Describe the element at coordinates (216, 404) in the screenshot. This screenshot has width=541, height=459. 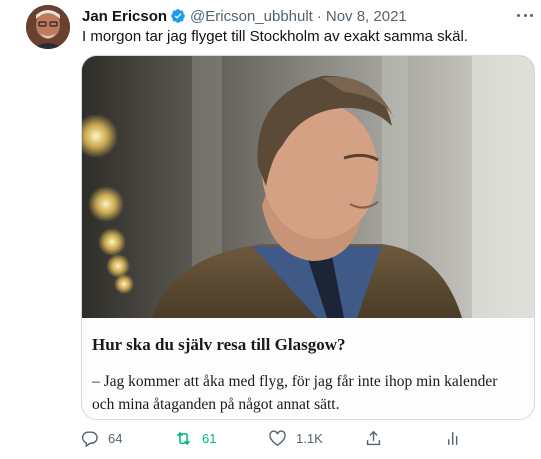
I see `card-paragraph-line-2: och mina åtaganden på något annat sätt.` at that location.